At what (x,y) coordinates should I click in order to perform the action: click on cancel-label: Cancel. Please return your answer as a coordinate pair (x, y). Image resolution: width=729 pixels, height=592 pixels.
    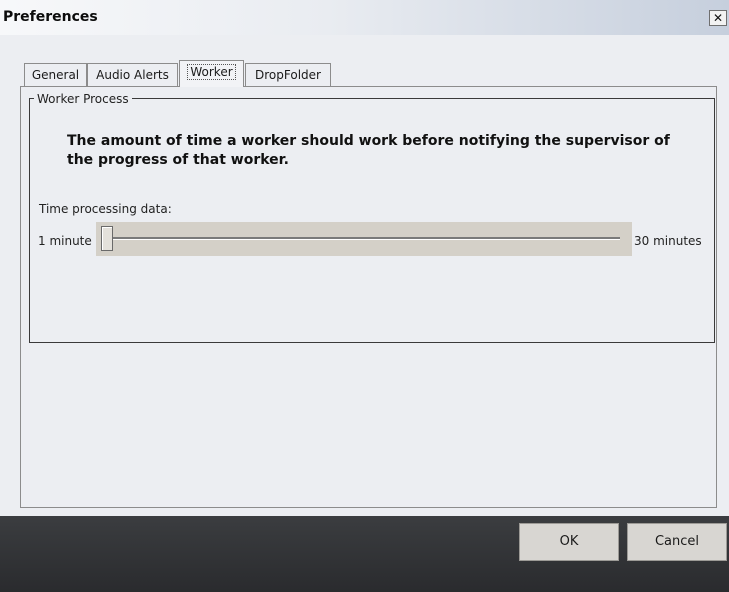
    Looking at the image, I should click on (677, 541).